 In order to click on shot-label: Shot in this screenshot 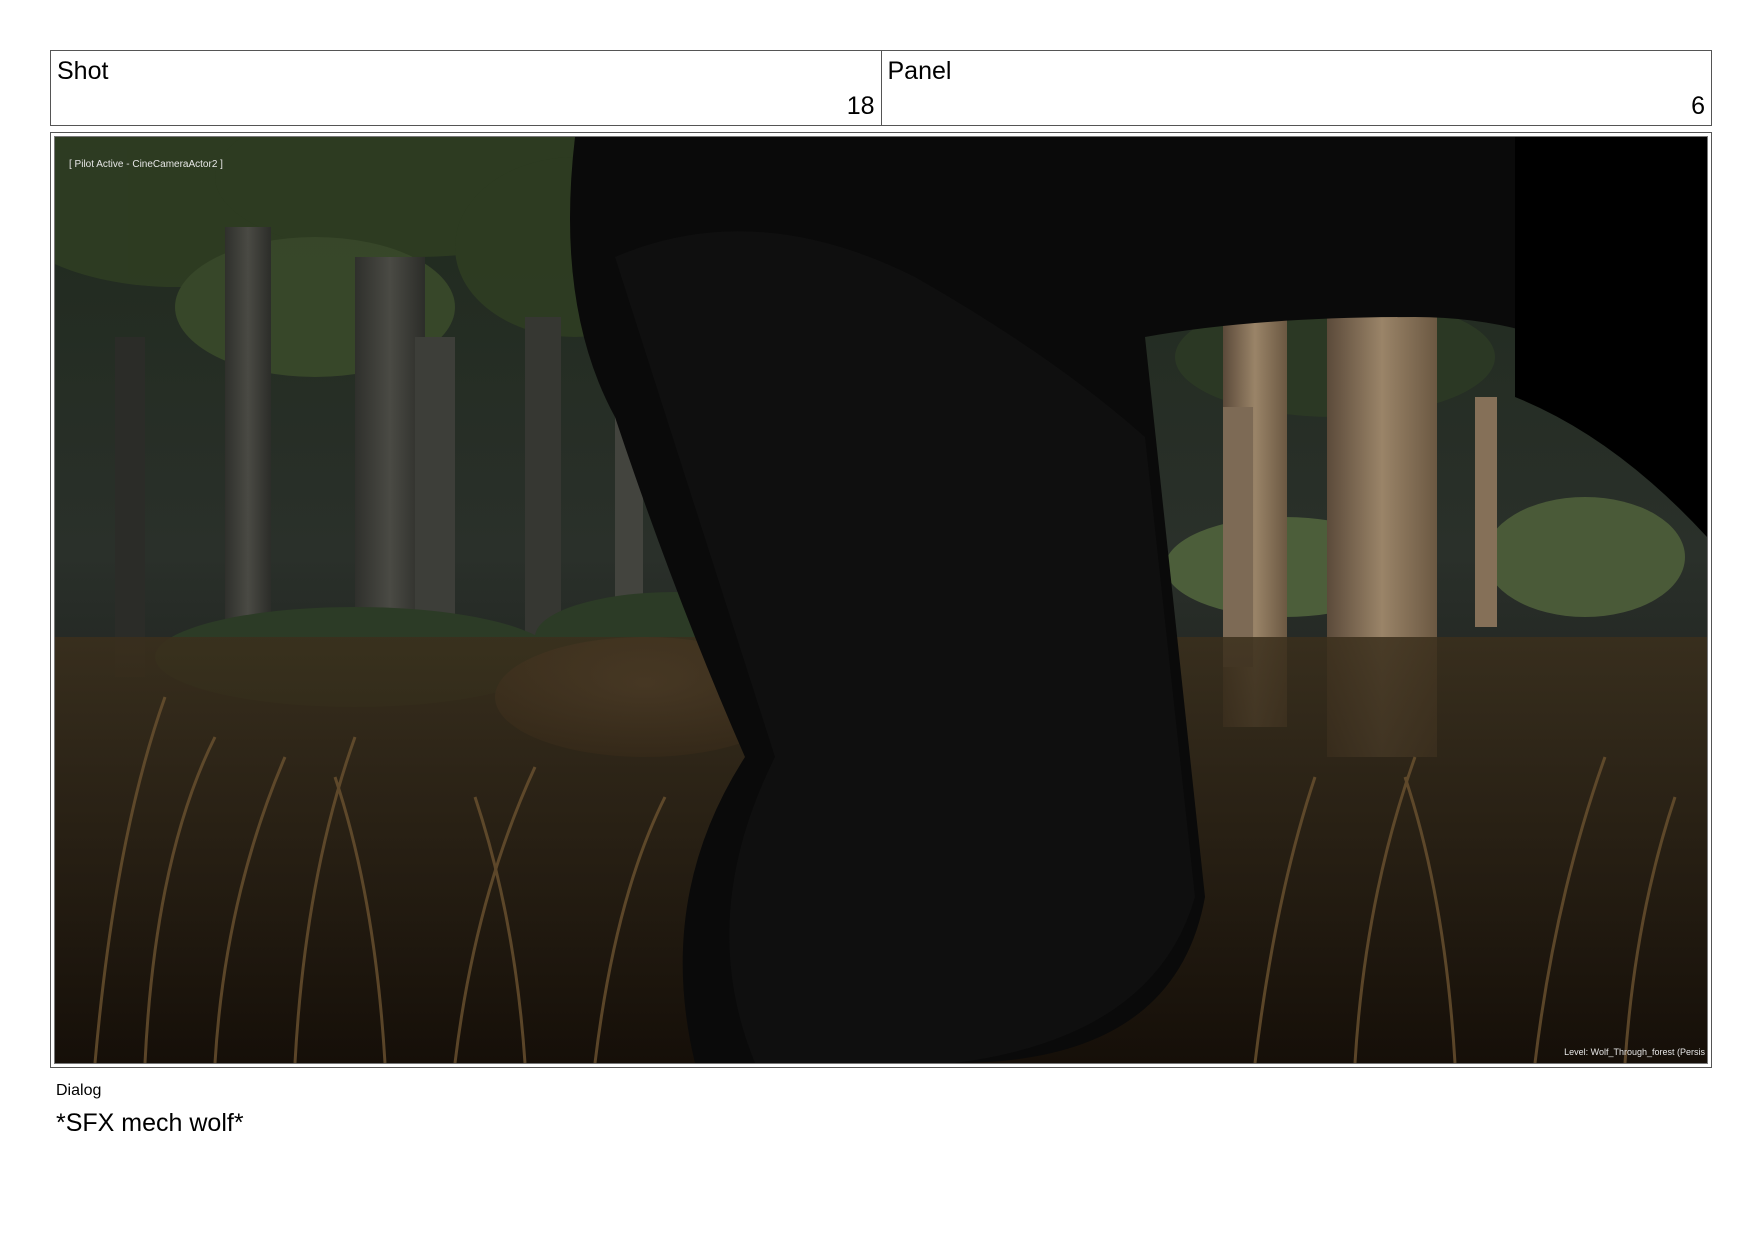, I will do `click(83, 71)`.